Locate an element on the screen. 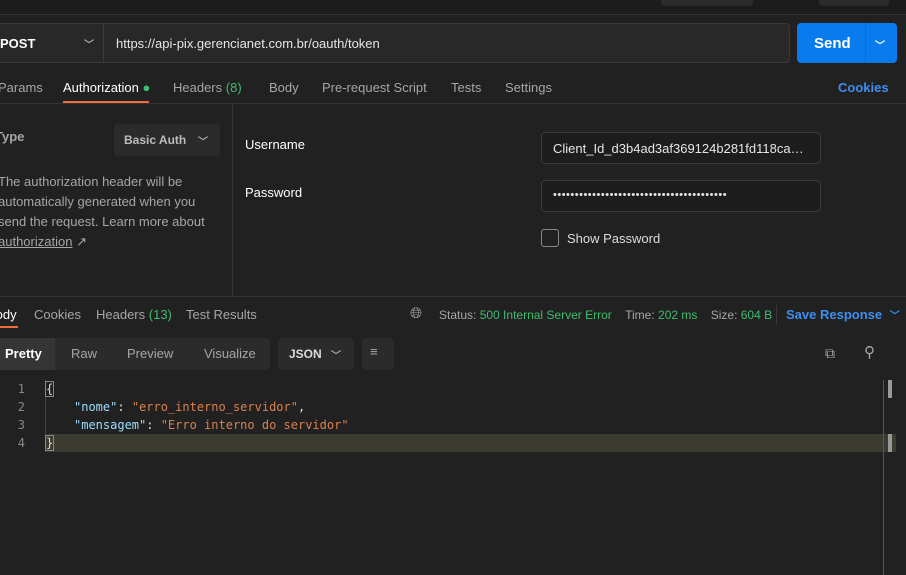 Image resolution: width=906 pixels, height=575 pixels. globe-lock-icon: 🌐︎ is located at coordinates (416, 313).